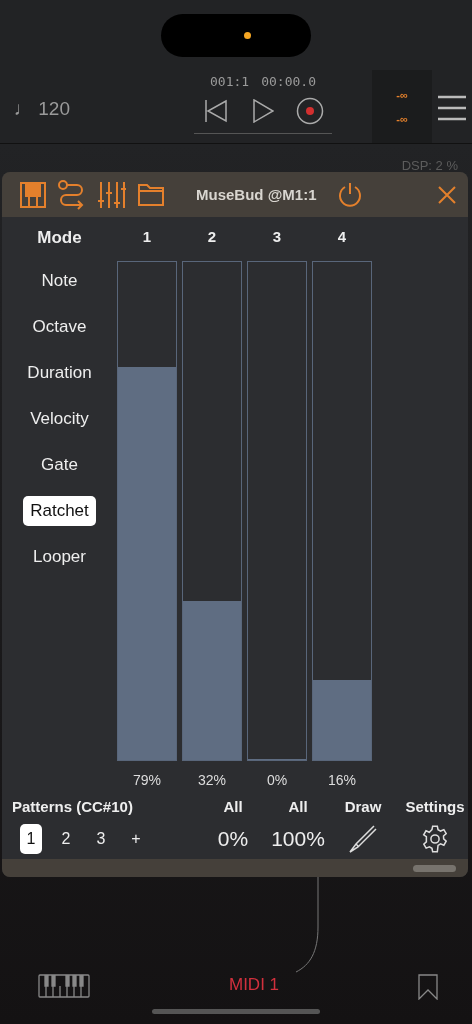  I want to click on dsp-usage: DSP: 2 %, so click(429, 165).